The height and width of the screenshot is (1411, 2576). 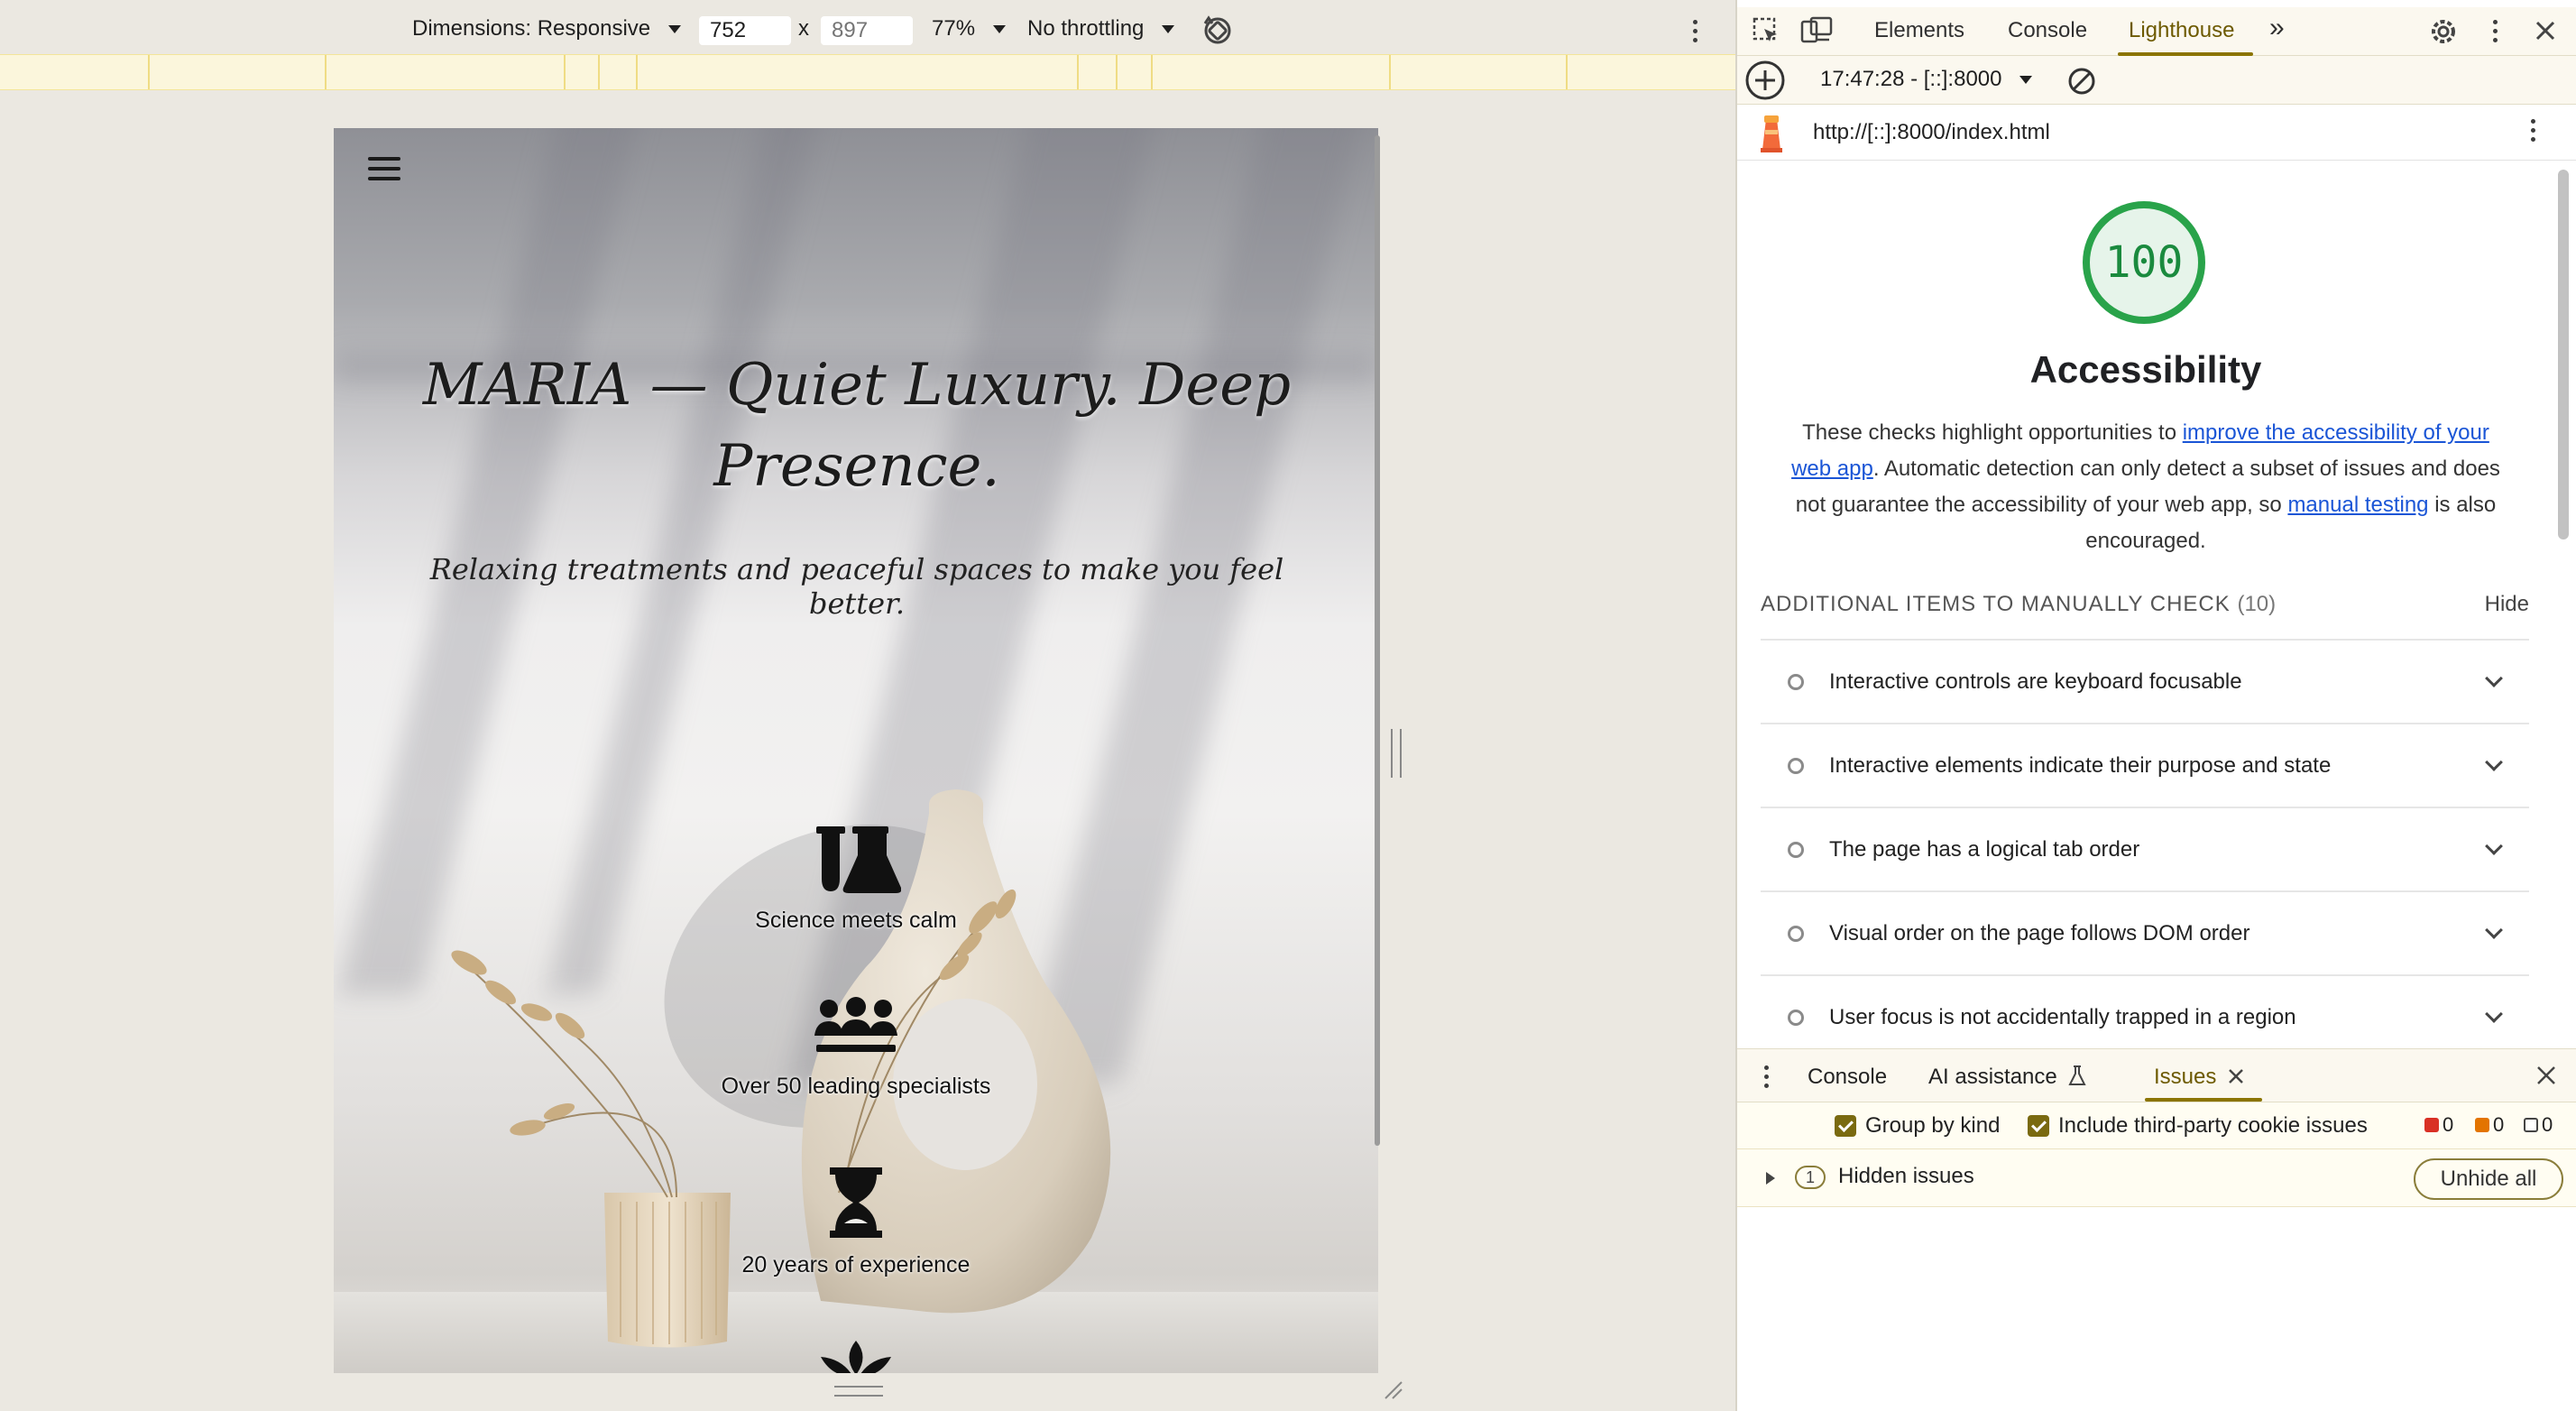 What do you see at coordinates (2077, 1075) in the screenshot?
I see `flask-experiment-icon` at bounding box center [2077, 1075].